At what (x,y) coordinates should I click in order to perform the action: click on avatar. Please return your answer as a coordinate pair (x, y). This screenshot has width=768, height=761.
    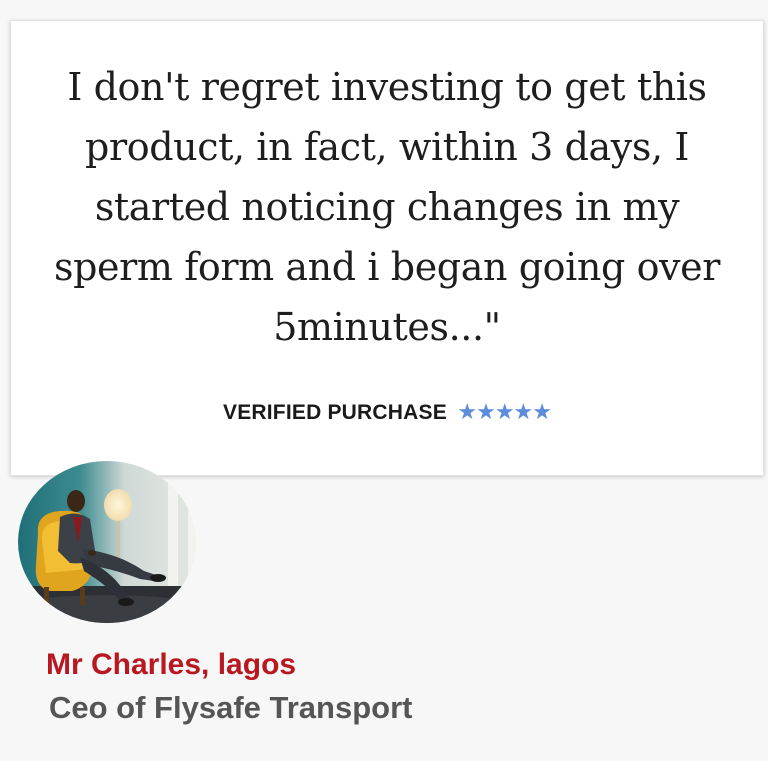
    Looking at the image, I should click on (107, 542).